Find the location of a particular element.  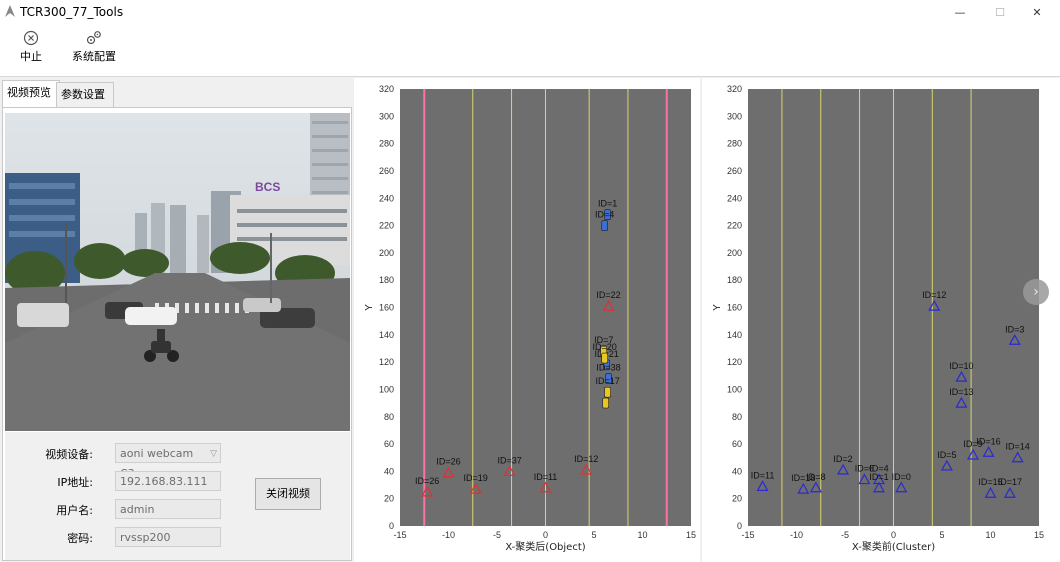

app-icon is located at coordinates (10, 11).